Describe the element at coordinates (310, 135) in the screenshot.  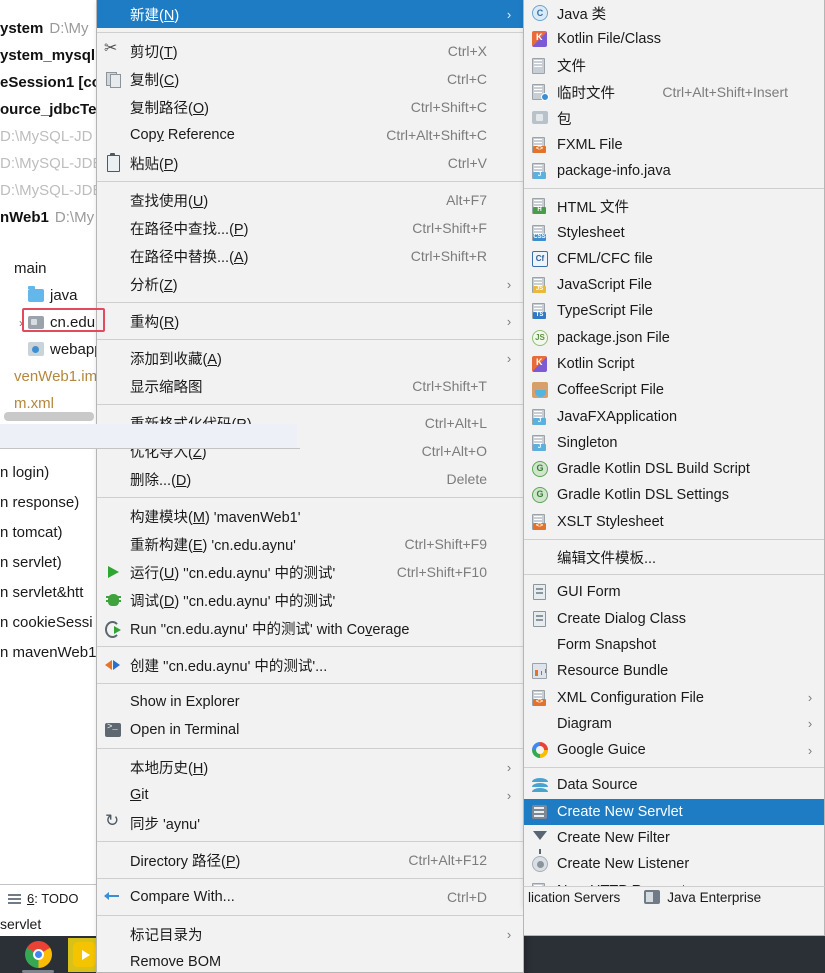
I see `menu-item-copyreference: Copy Reference Ctrl+Alt+Shift+C` at that location.